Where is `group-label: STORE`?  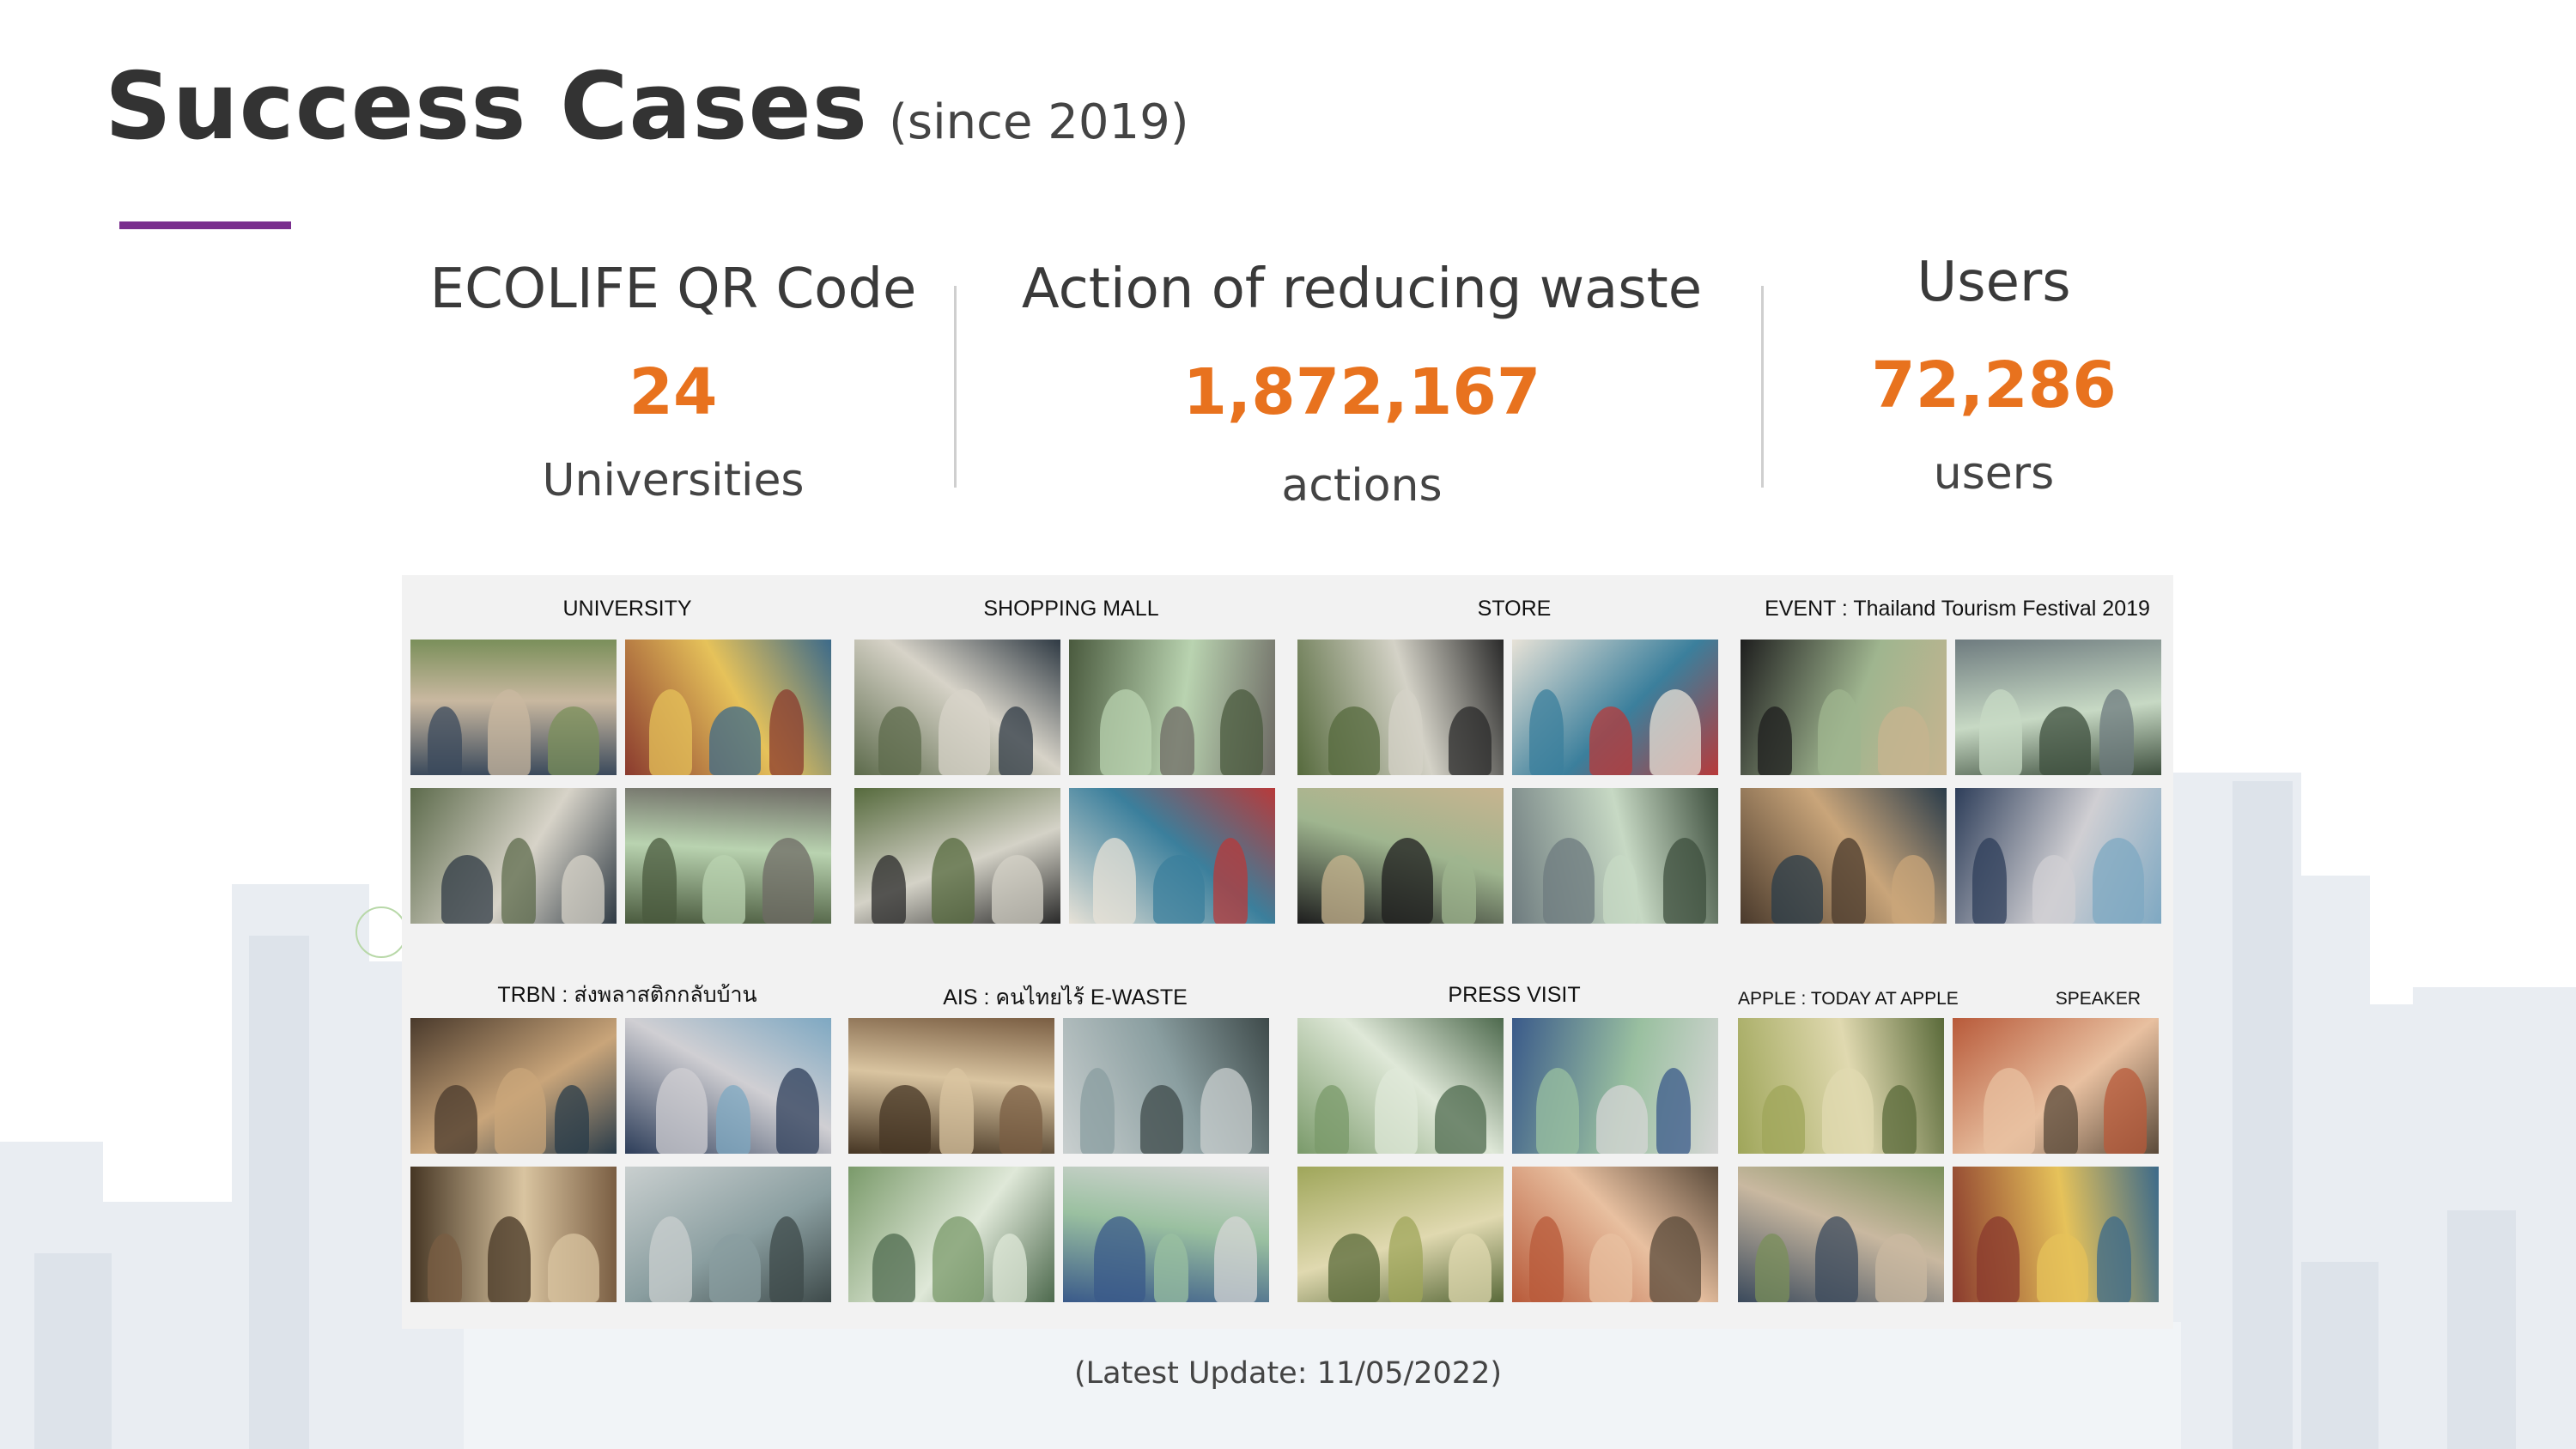
group-label: STORE is located at coordinates (1514, 609).